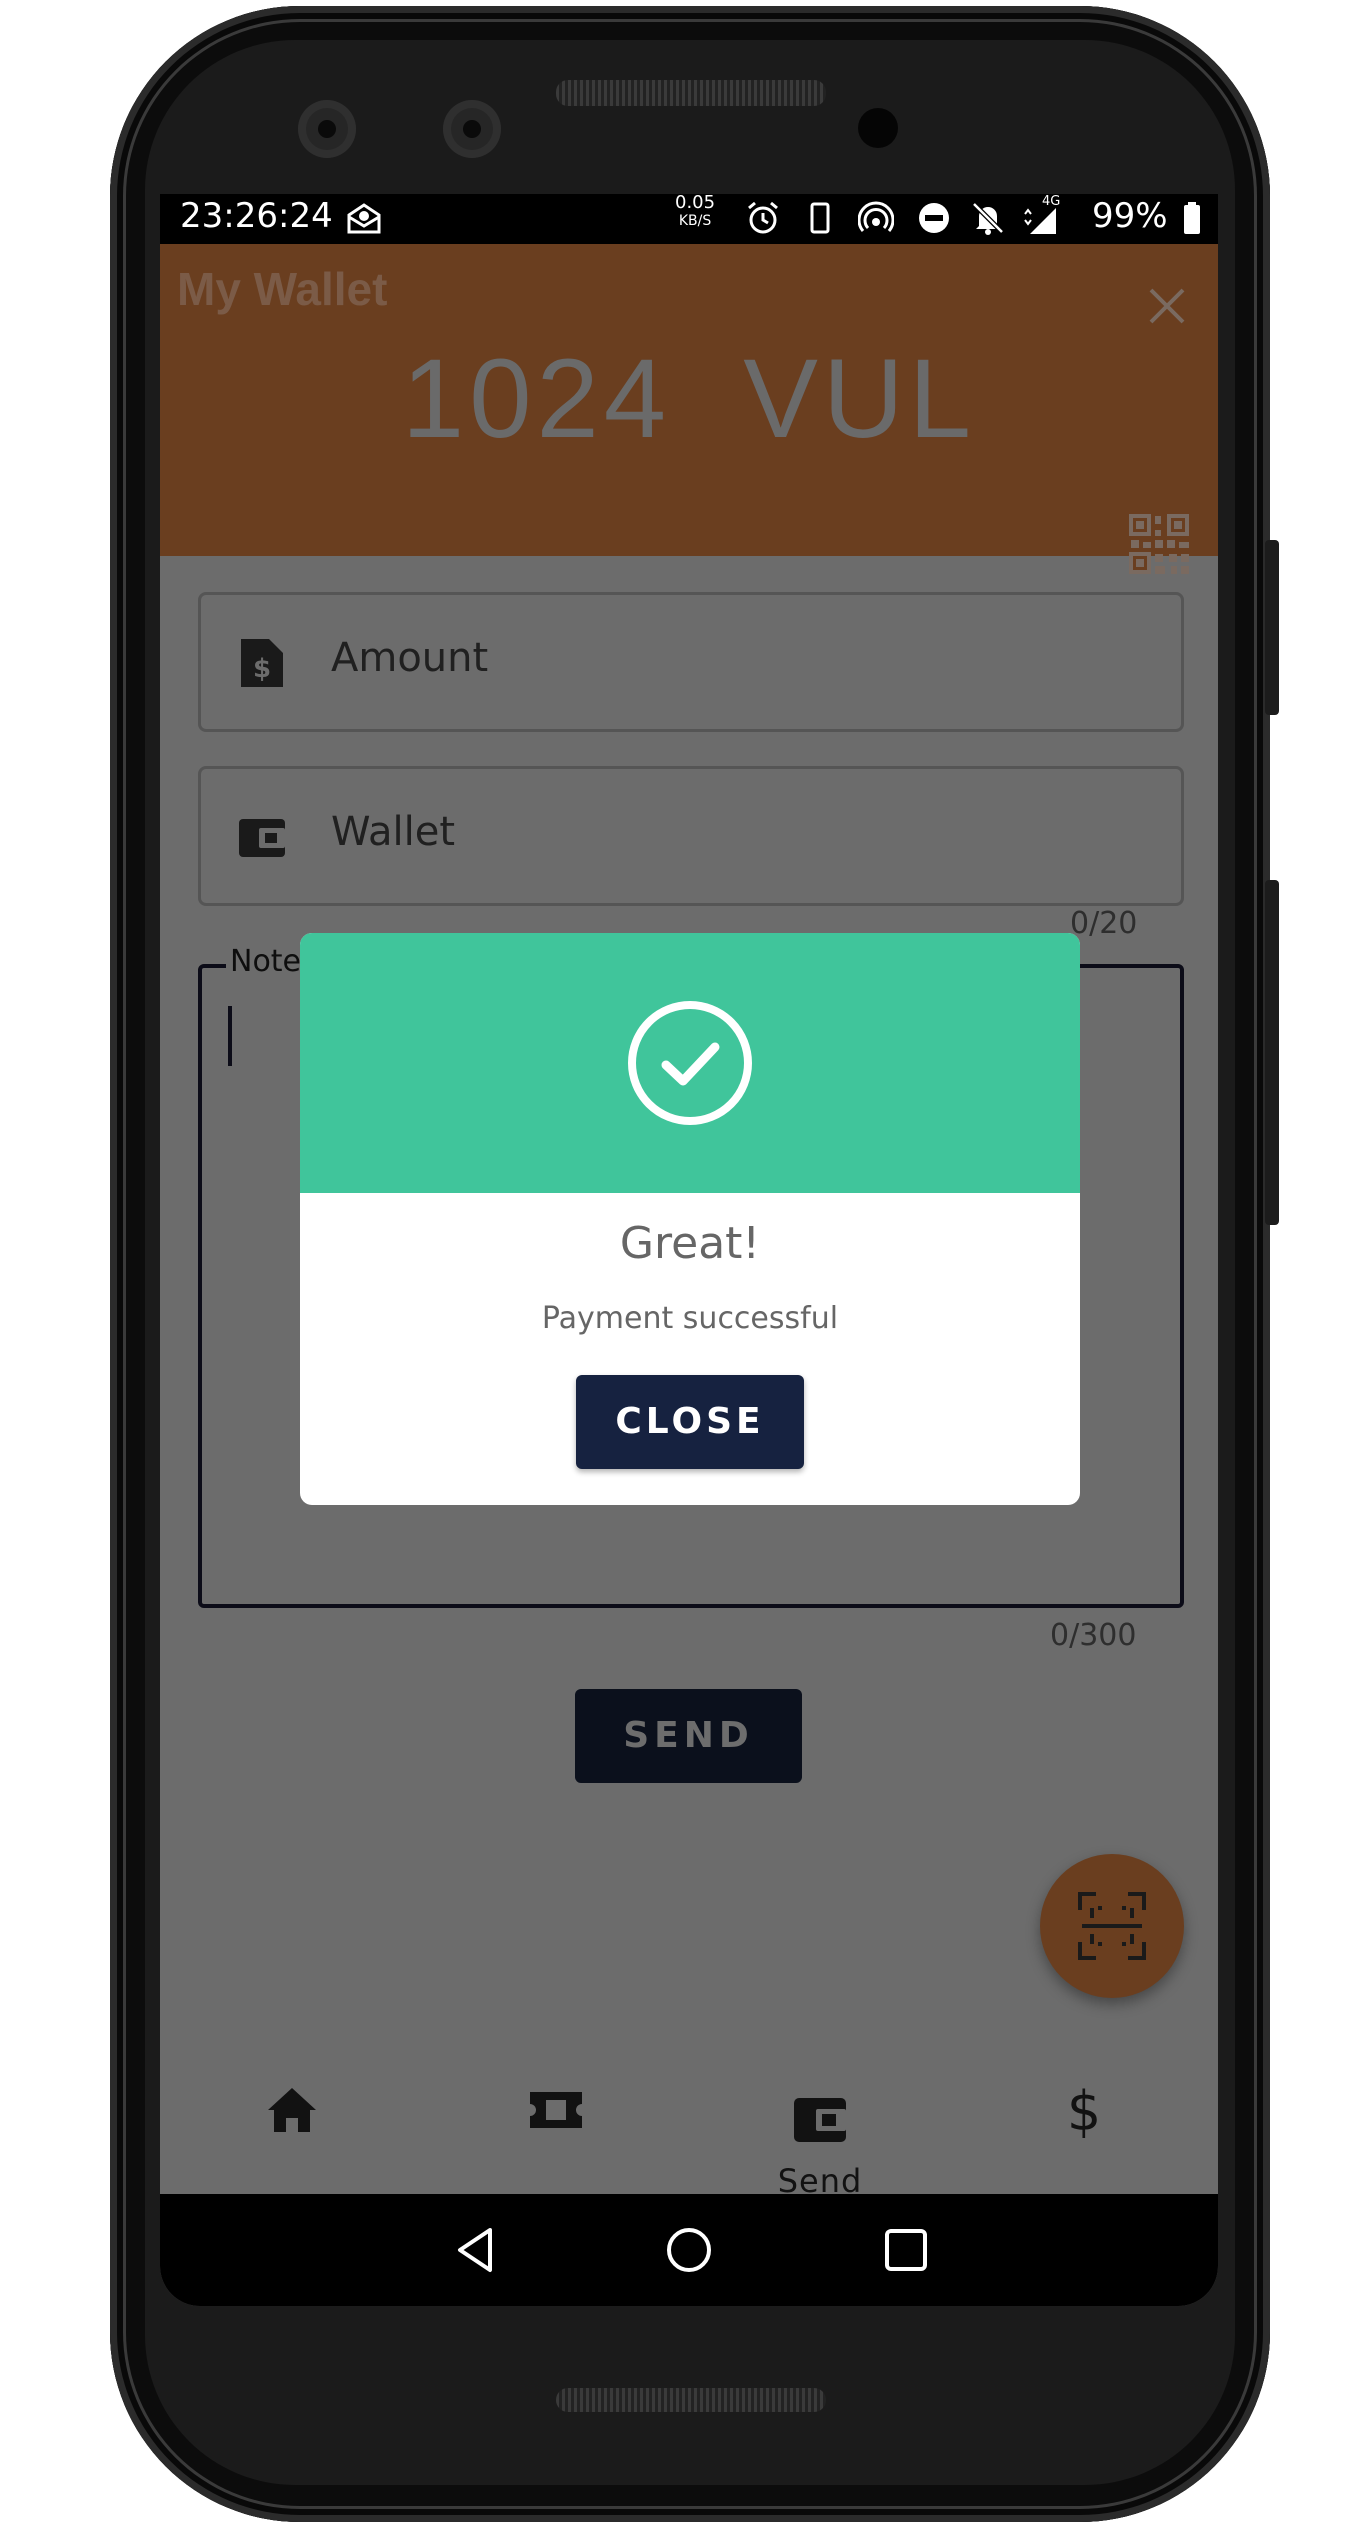 This screenshot has width=1370, height=2534. What do you see at coordinates (327, 129) in the screenshot?
I see `front-camera-left` at bounding box center [327, 129].